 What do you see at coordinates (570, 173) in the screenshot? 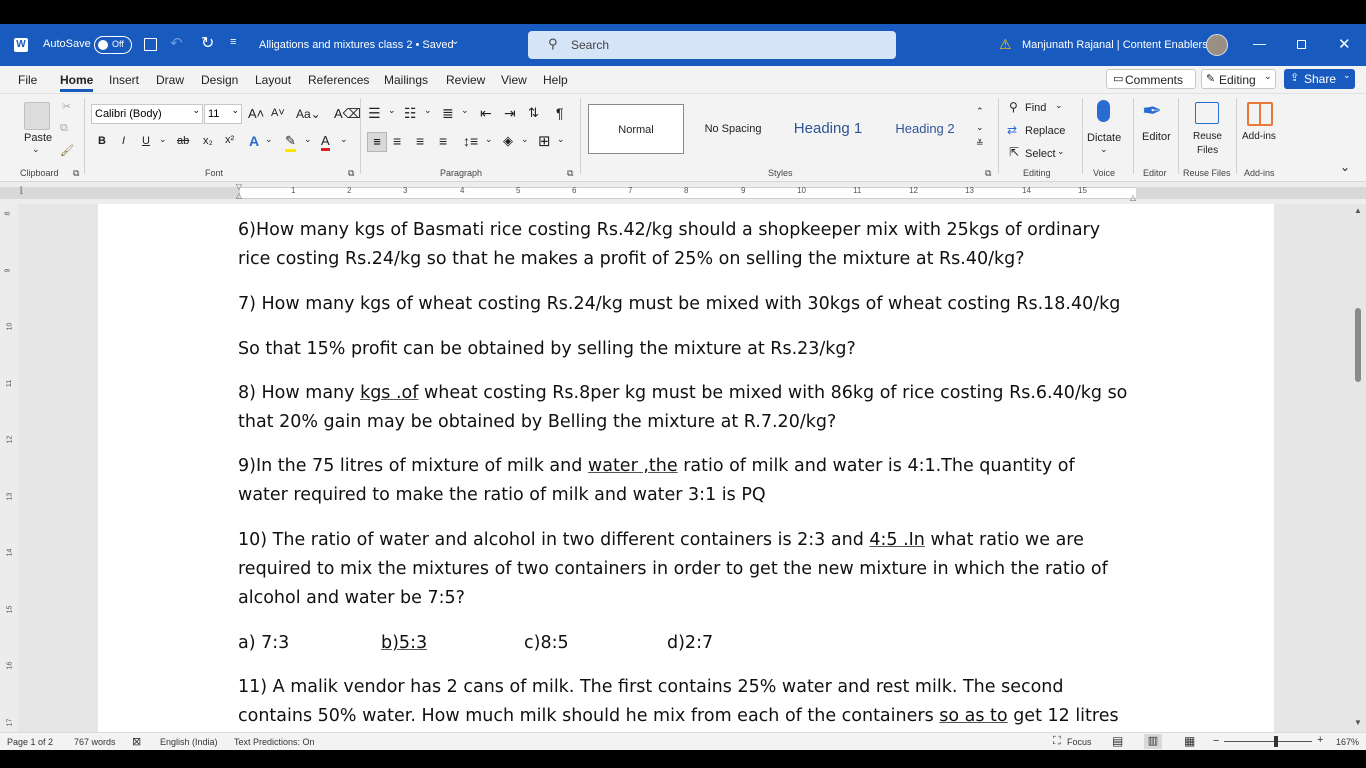
I see `paragraph-launcher-icon: ⧉` at bounding box center [570, 173].